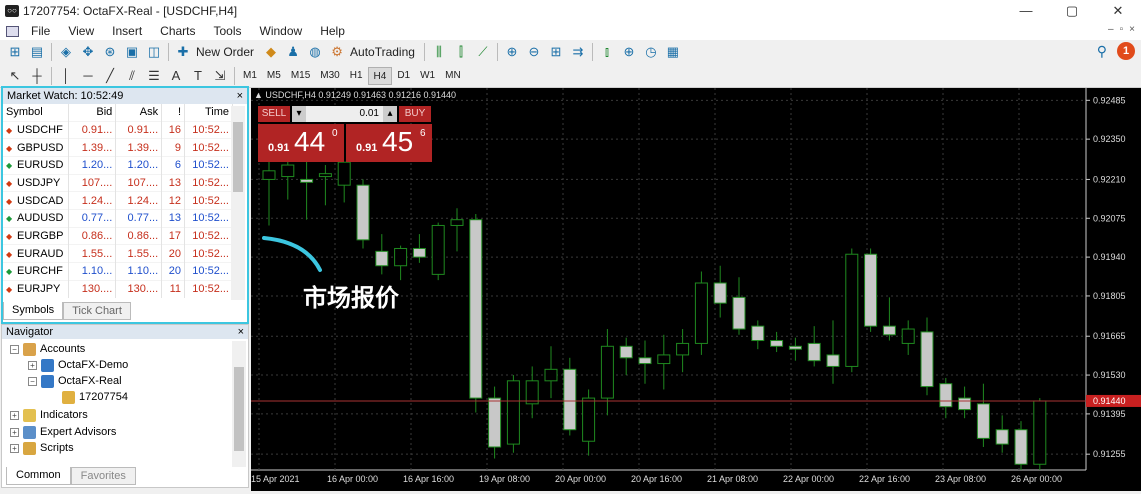 This screenshot has height=494, width=1141. I want to click on spread-cell: 17, so click(173, 235).